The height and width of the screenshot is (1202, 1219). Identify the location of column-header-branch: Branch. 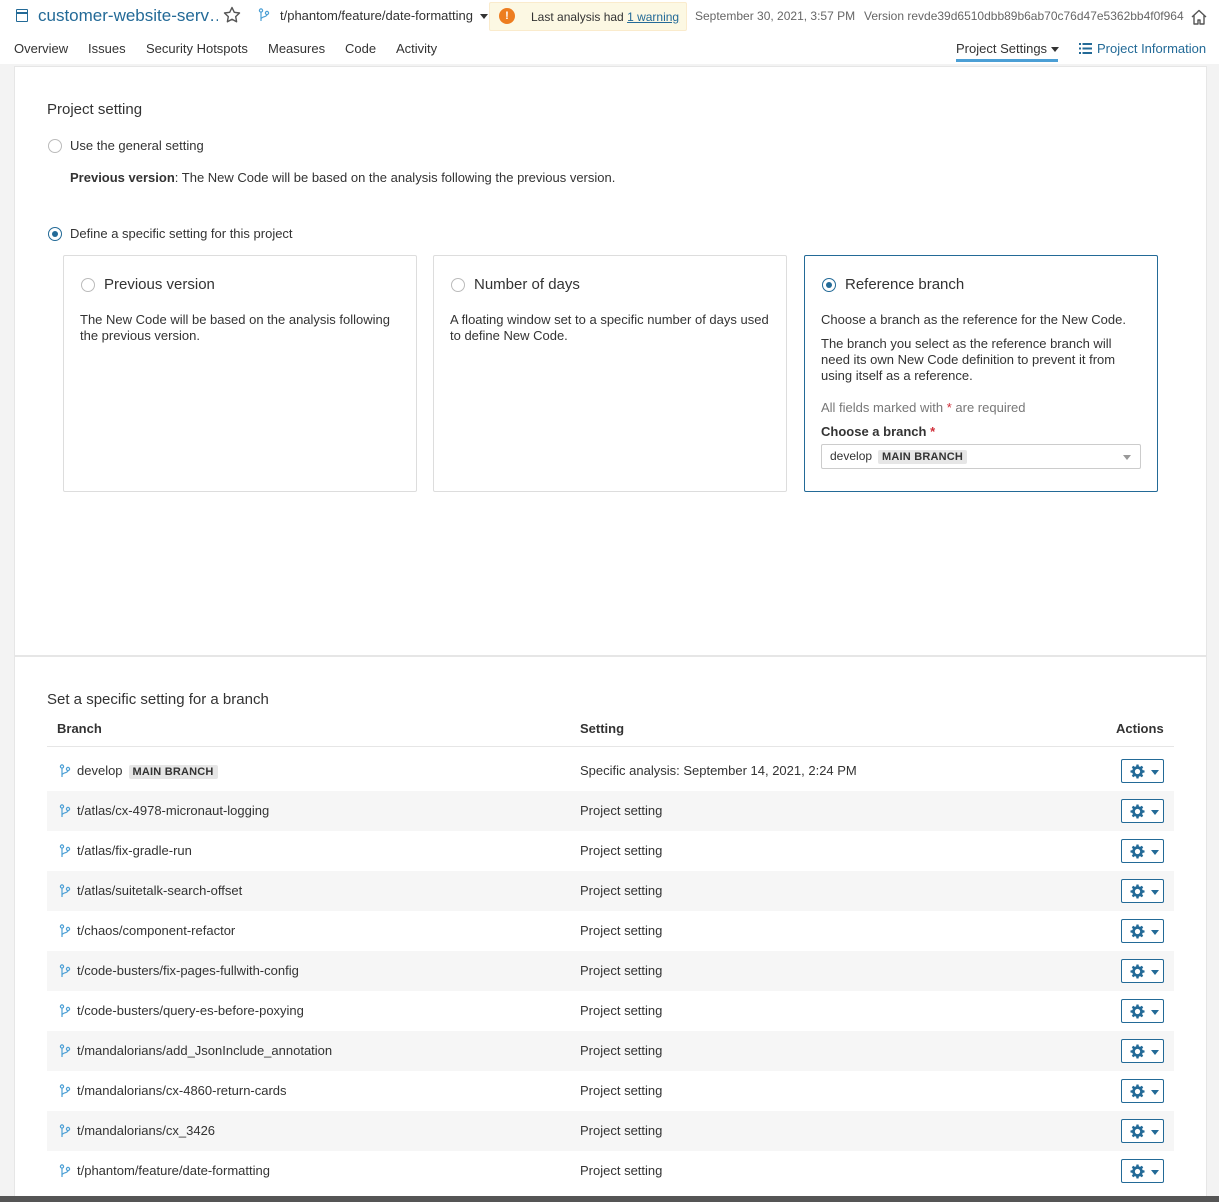
(79, 728).